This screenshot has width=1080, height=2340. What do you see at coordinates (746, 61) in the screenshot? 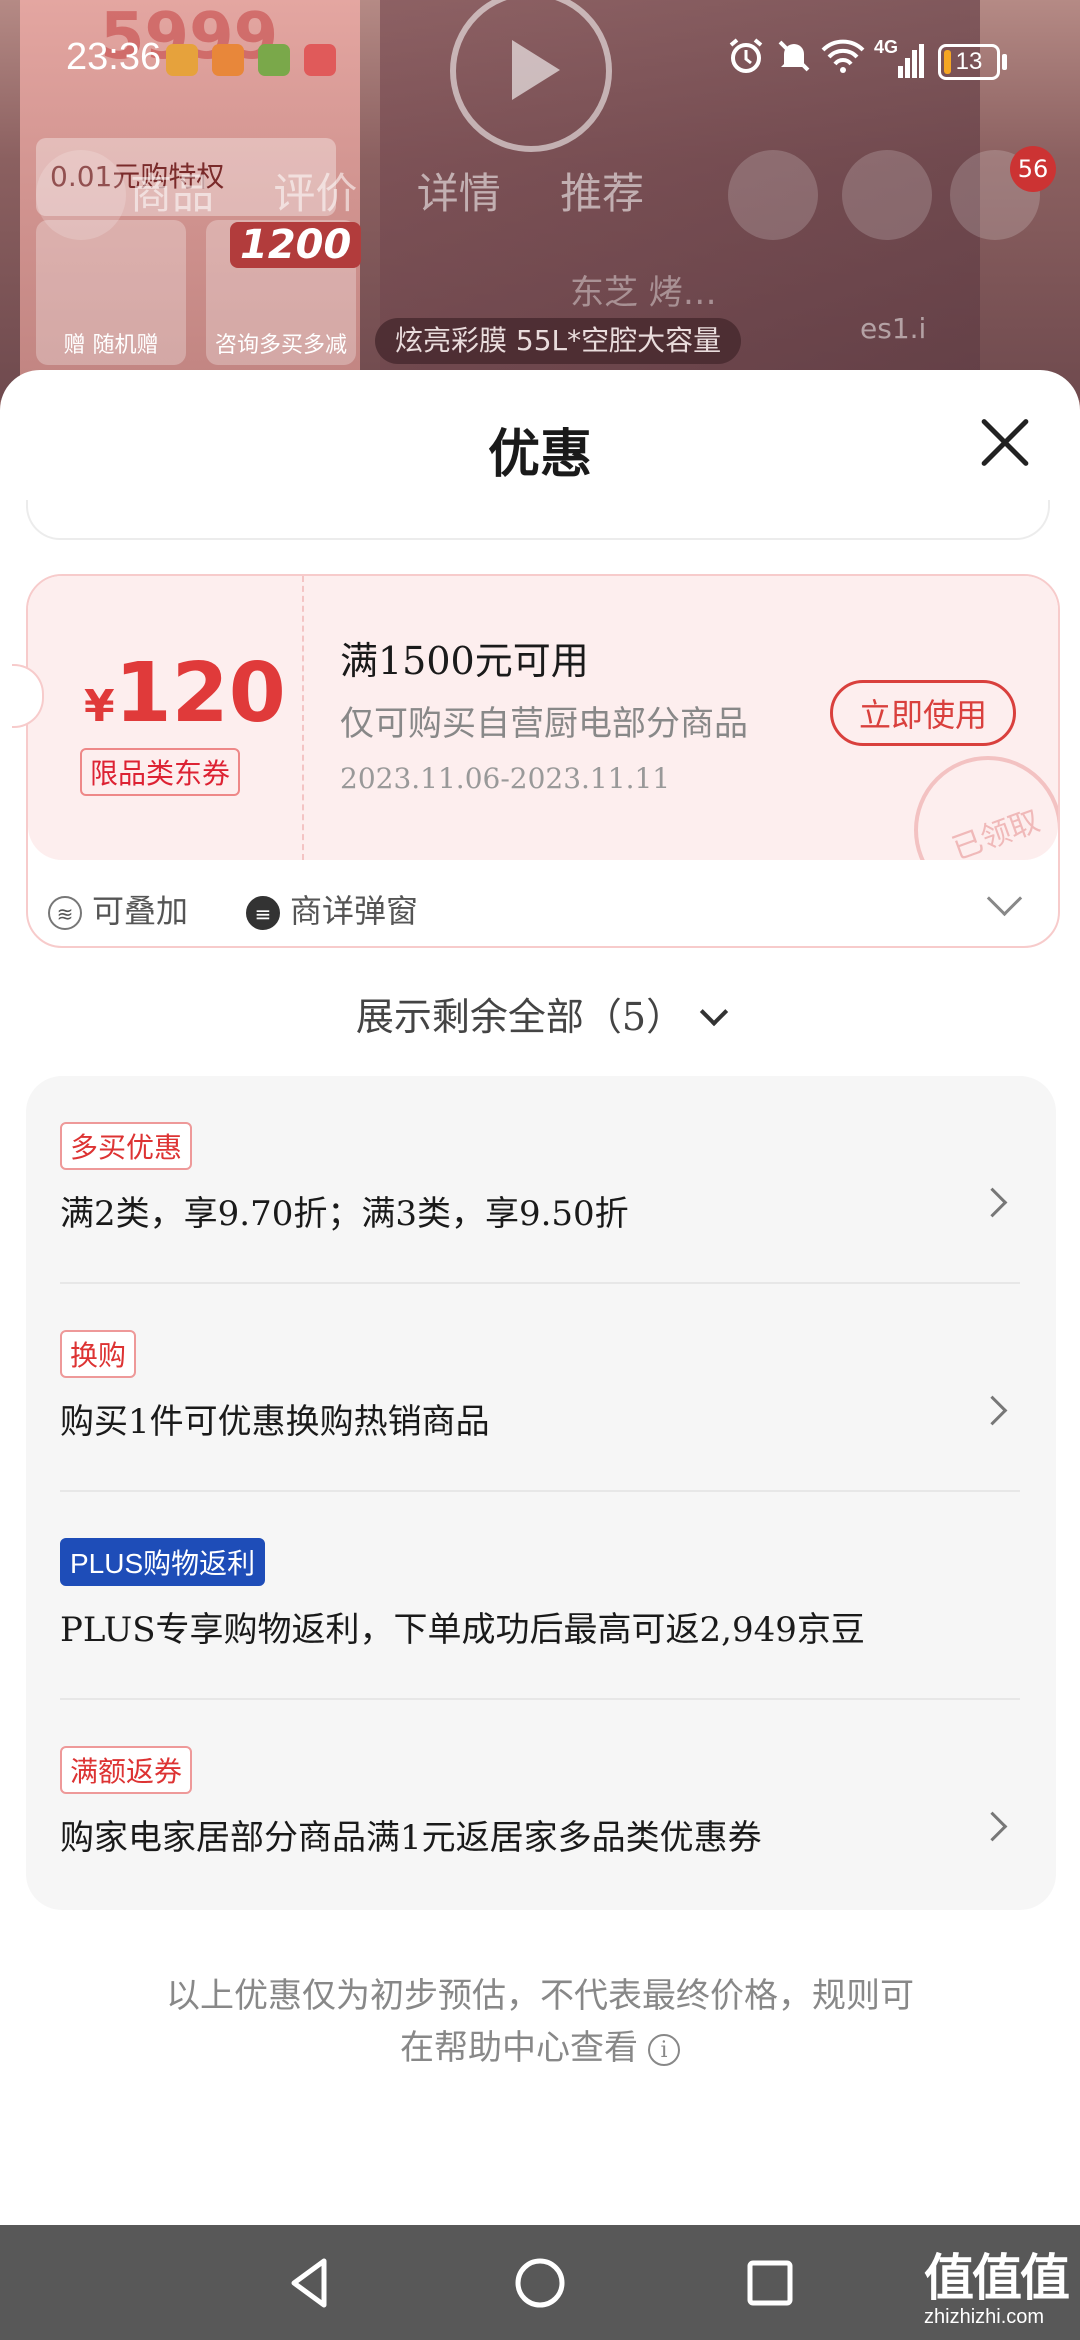
I see `alarm-icon` at bounding box center [746, 61].